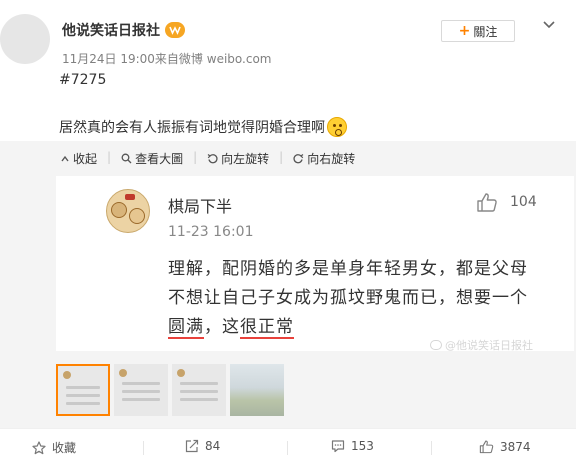  Describe the element at coordinates (175, 30) in the screenshot. I see `vip-badge-icon` at that location.